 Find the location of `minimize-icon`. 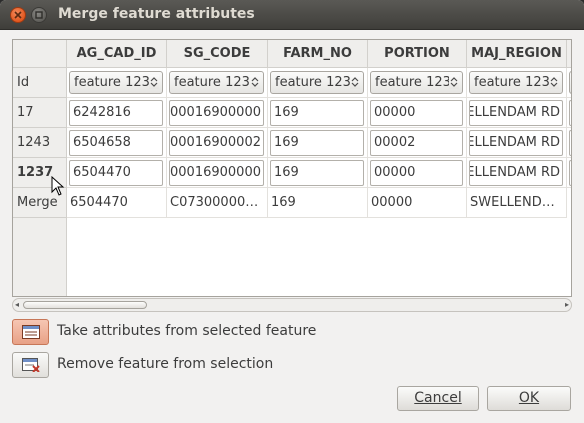

minimize-icon is located at coordinates (39, 15).